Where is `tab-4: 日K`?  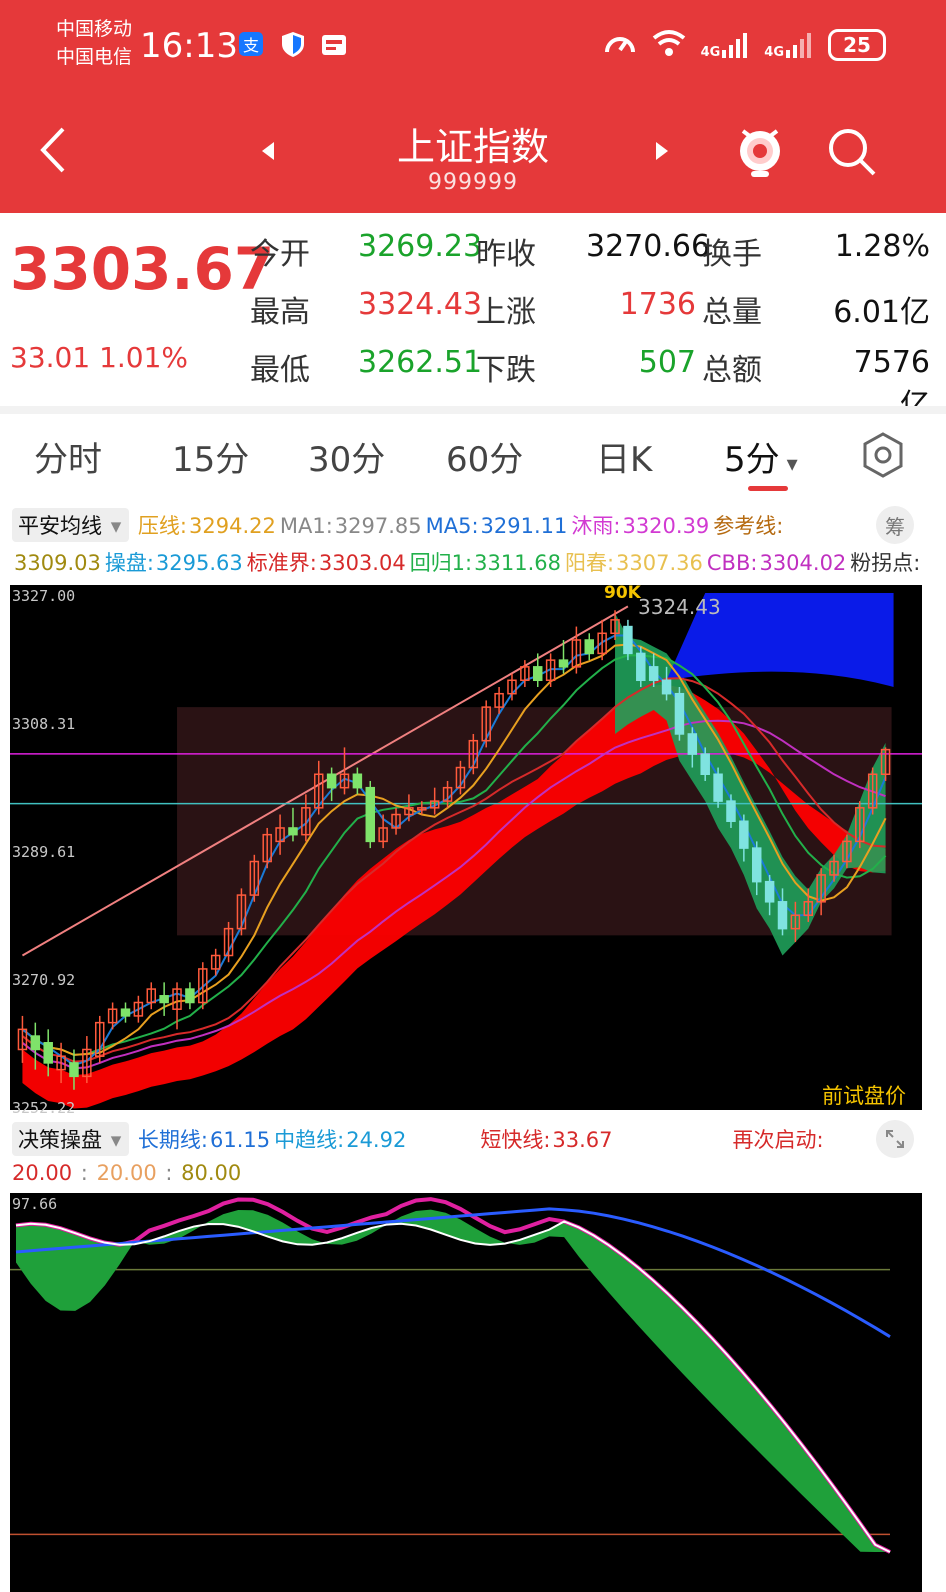
tab-4: 日K is located at coordinates (624, 456).